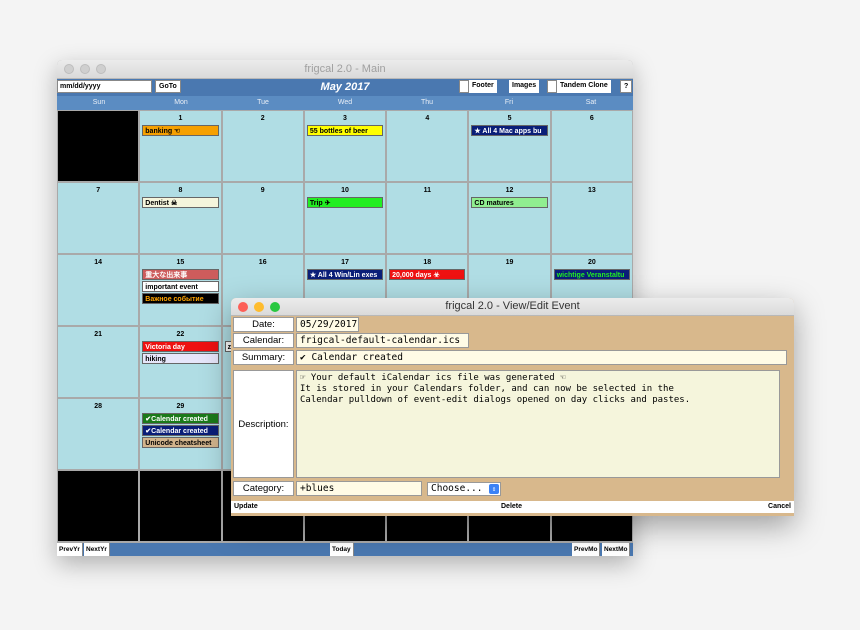  Describe the element at coordinates (359, 488) in the screenshot. I see `category-field: +blues` at that location.